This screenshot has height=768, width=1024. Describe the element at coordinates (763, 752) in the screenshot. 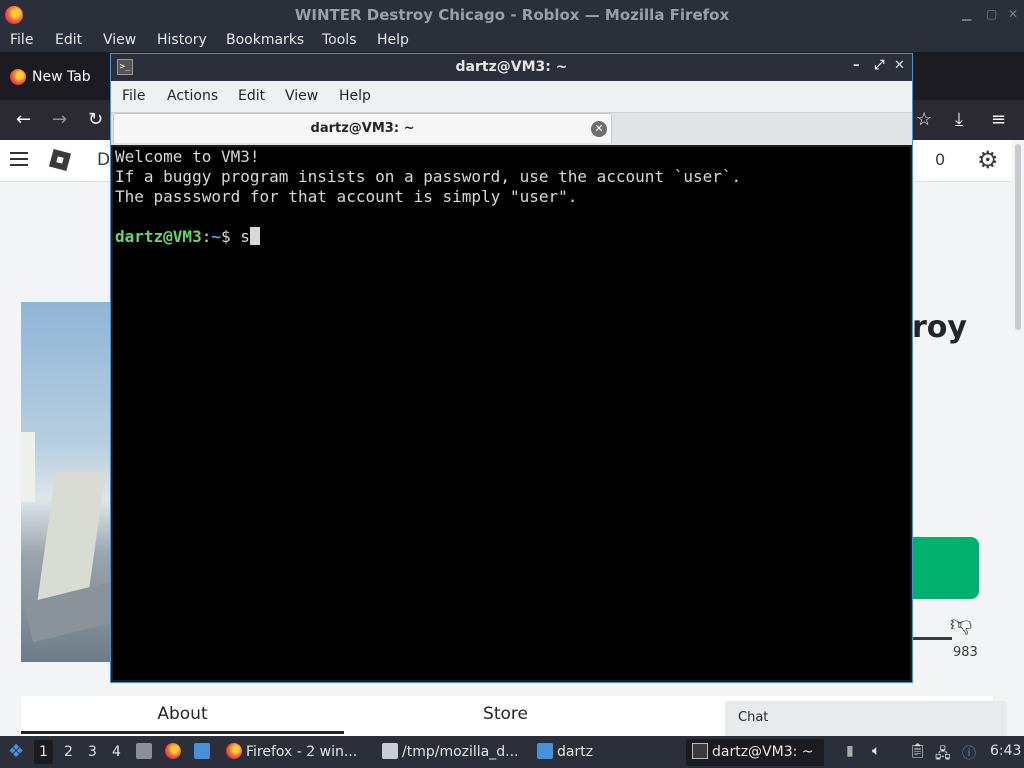

I see `task-terminal-label: dartz@VM3: ~` at that location.